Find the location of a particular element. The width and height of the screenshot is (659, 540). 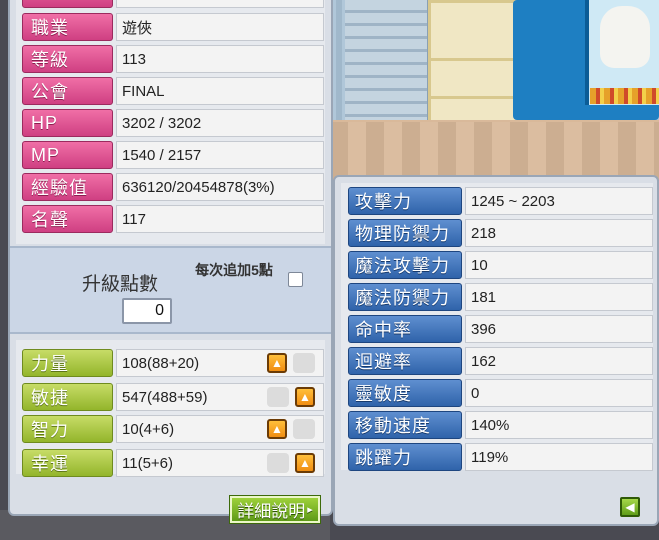

luk-button-slot is located at coordinates (278, 463).